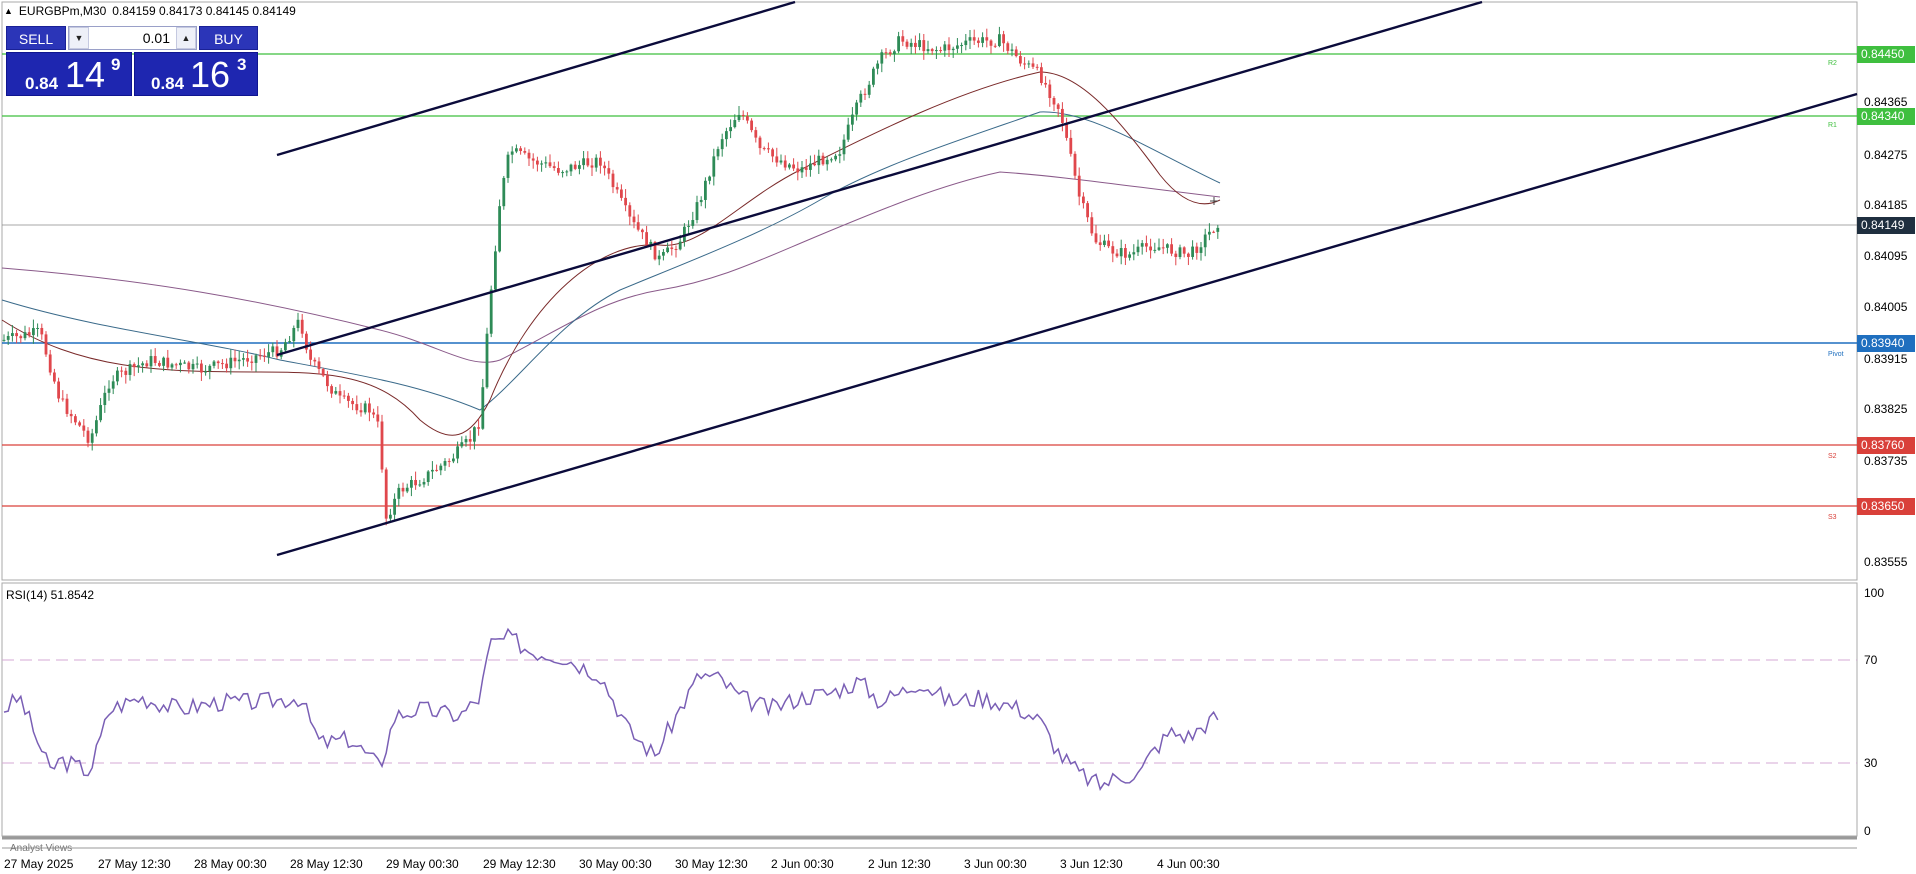  I want to click on price-axis-label: 0.84185, so click(1886, 205).